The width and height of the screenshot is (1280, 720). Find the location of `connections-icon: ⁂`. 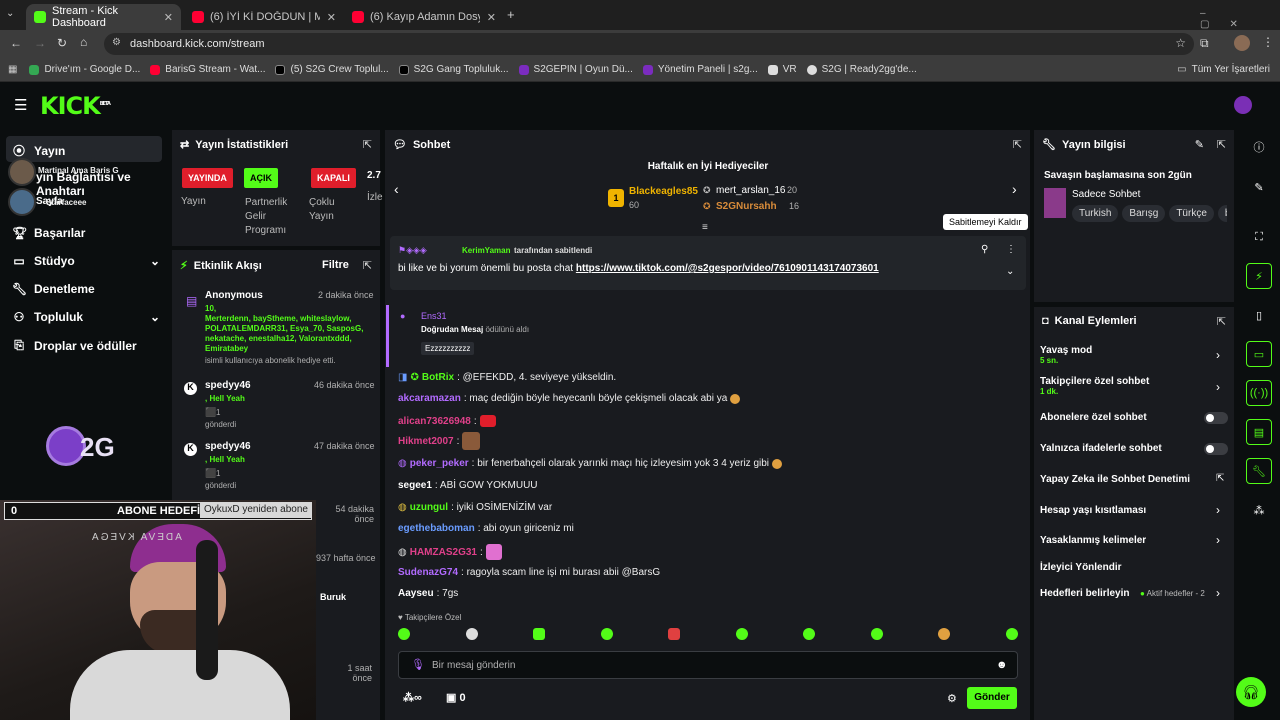

connections-icon: ⁂ is located at coordinates (1259, 510).